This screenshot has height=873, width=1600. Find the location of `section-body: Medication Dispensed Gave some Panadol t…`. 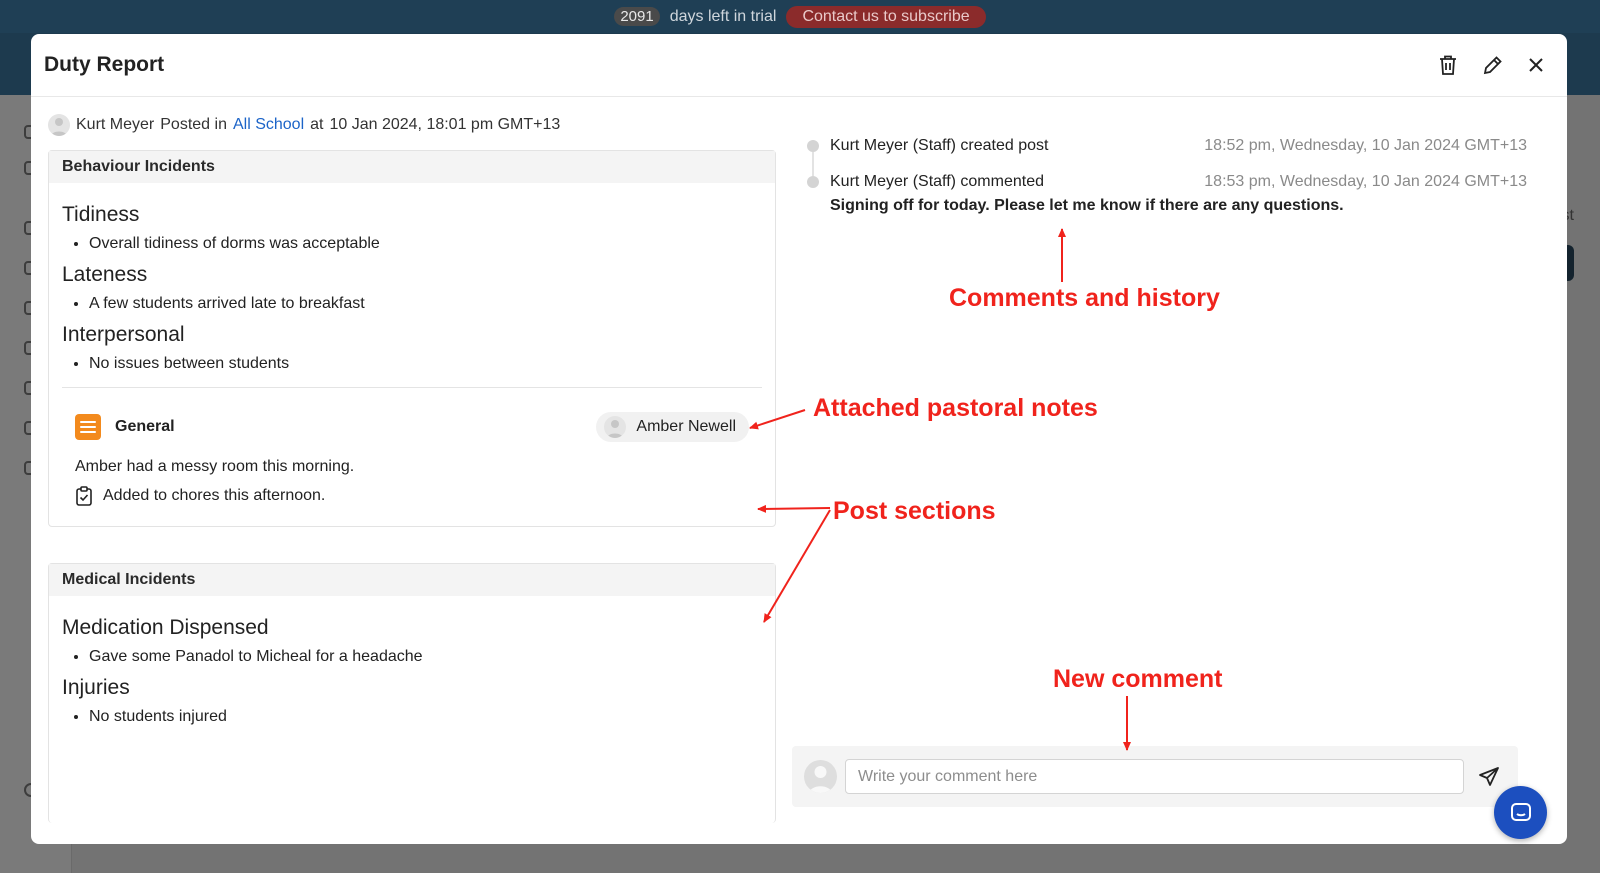

section-body: Medication Dispensed Gave some Panadol t… is located at coordinates (412, 670).